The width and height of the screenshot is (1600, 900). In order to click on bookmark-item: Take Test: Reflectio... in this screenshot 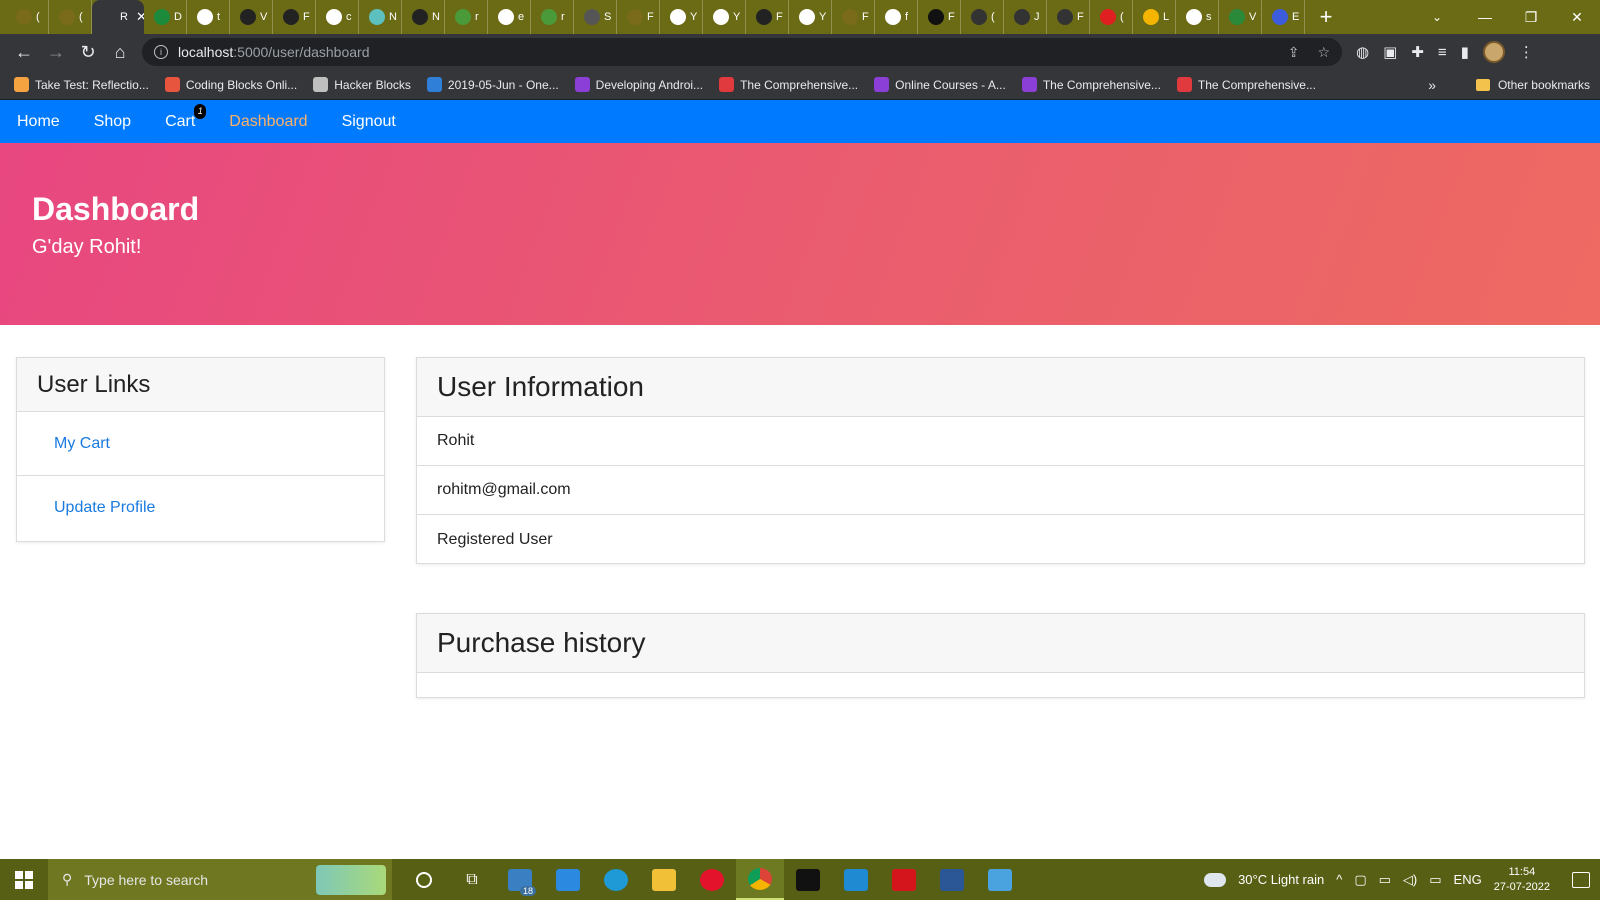, I will do `click(81, 84)`.